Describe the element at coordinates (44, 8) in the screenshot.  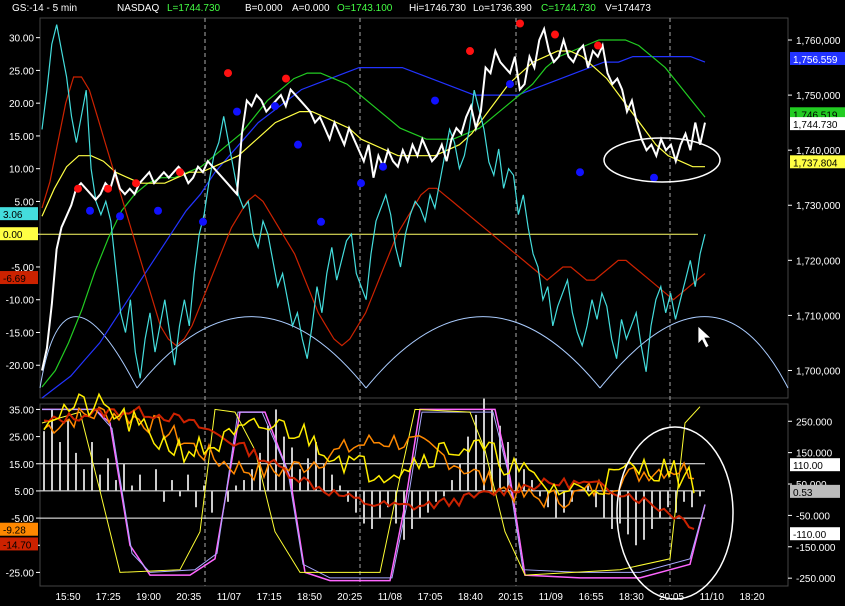
I see `header-symbol: GS:-14 - 5 min` at that location.